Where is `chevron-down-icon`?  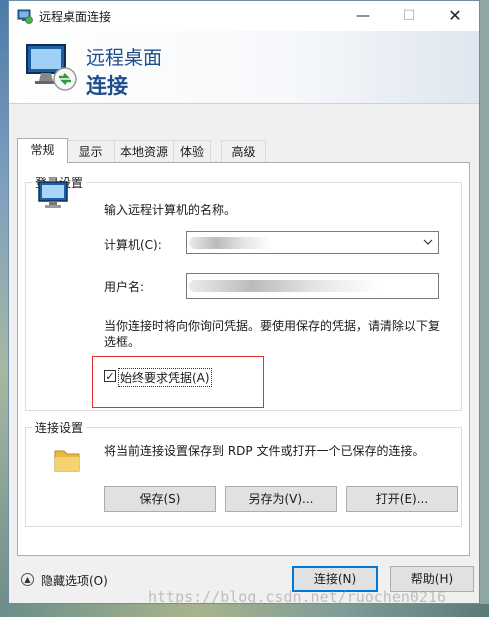 chevron-down-icon is located at coordinates (428, 242).